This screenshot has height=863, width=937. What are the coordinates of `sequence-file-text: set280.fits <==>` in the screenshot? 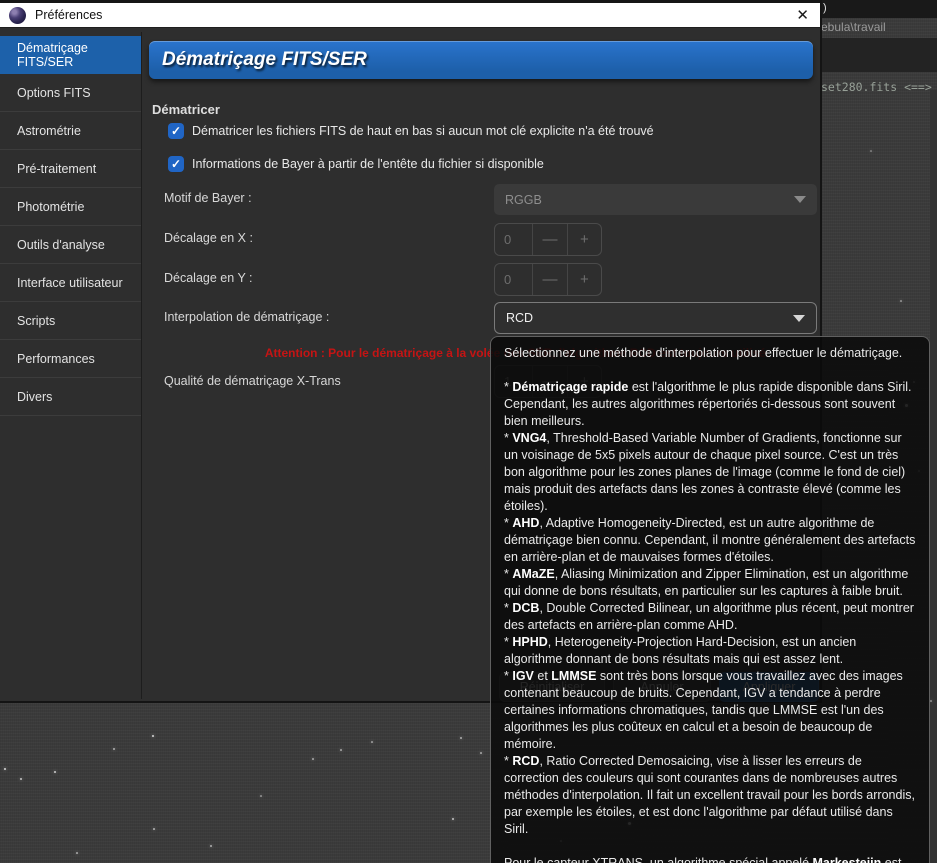 It's located at (876, 87).